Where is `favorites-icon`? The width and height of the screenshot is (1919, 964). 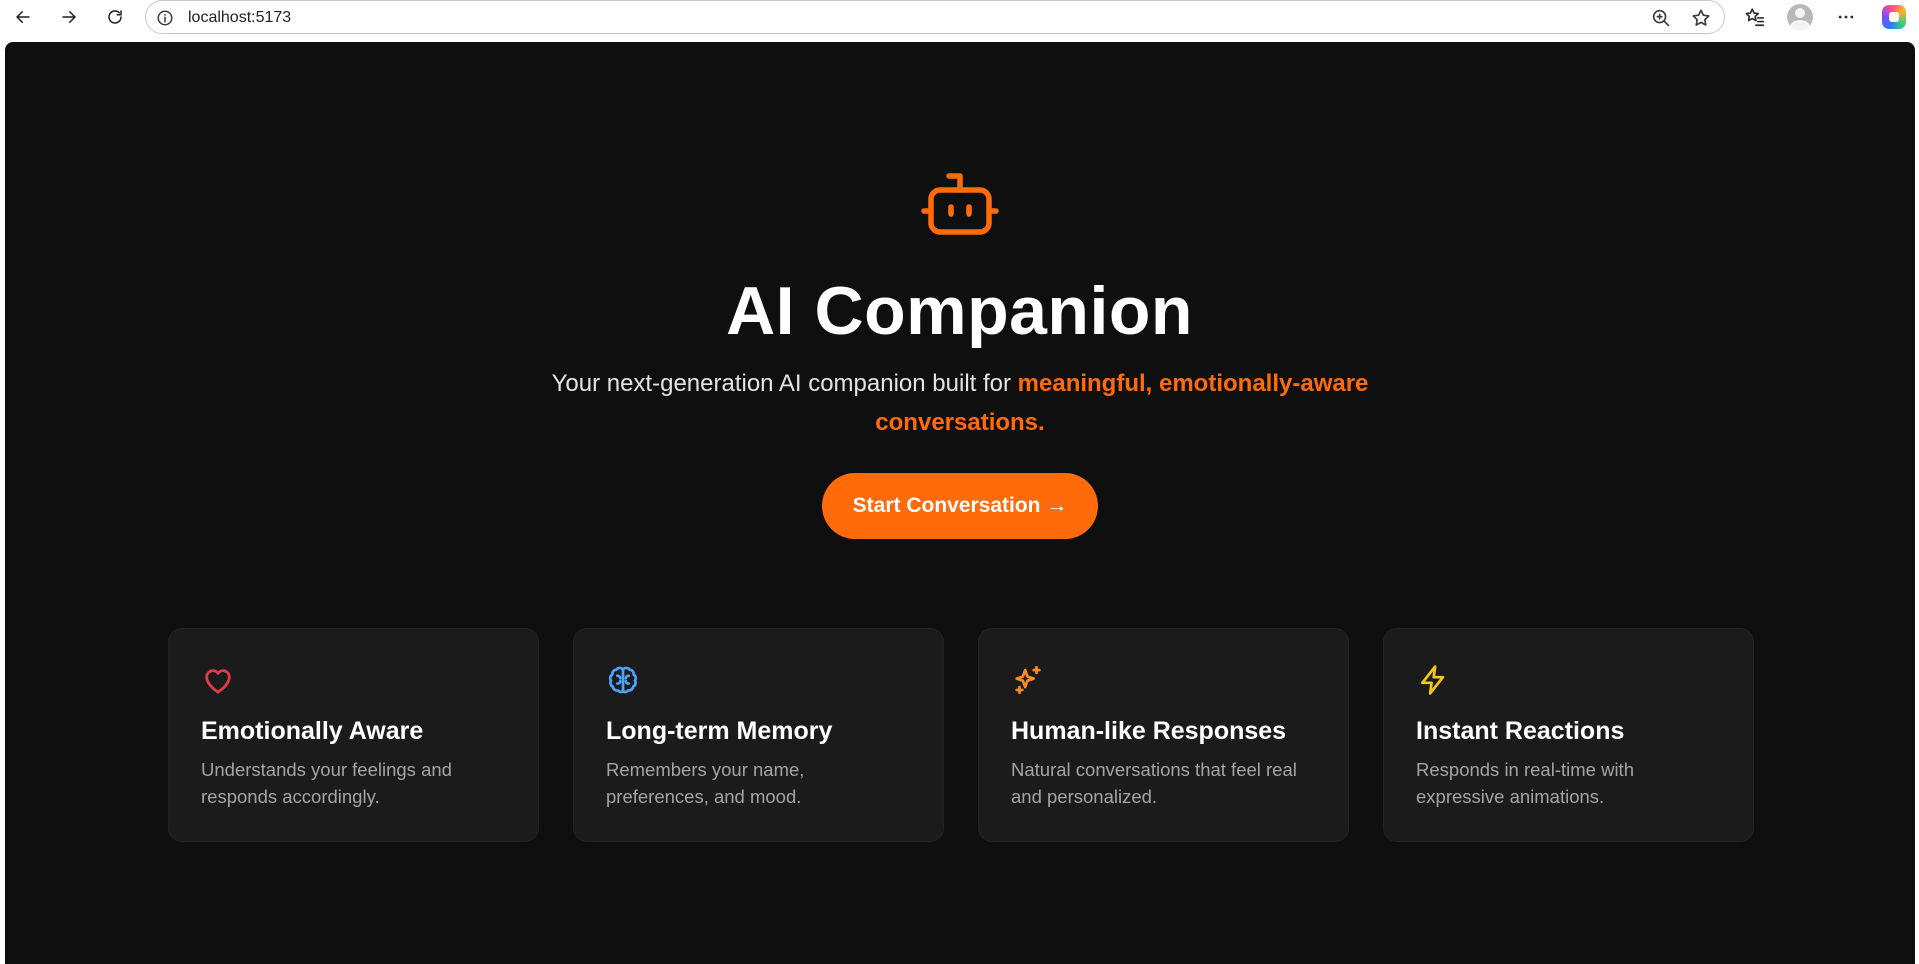 favorites-icon is located at coordinates (1755, 17).